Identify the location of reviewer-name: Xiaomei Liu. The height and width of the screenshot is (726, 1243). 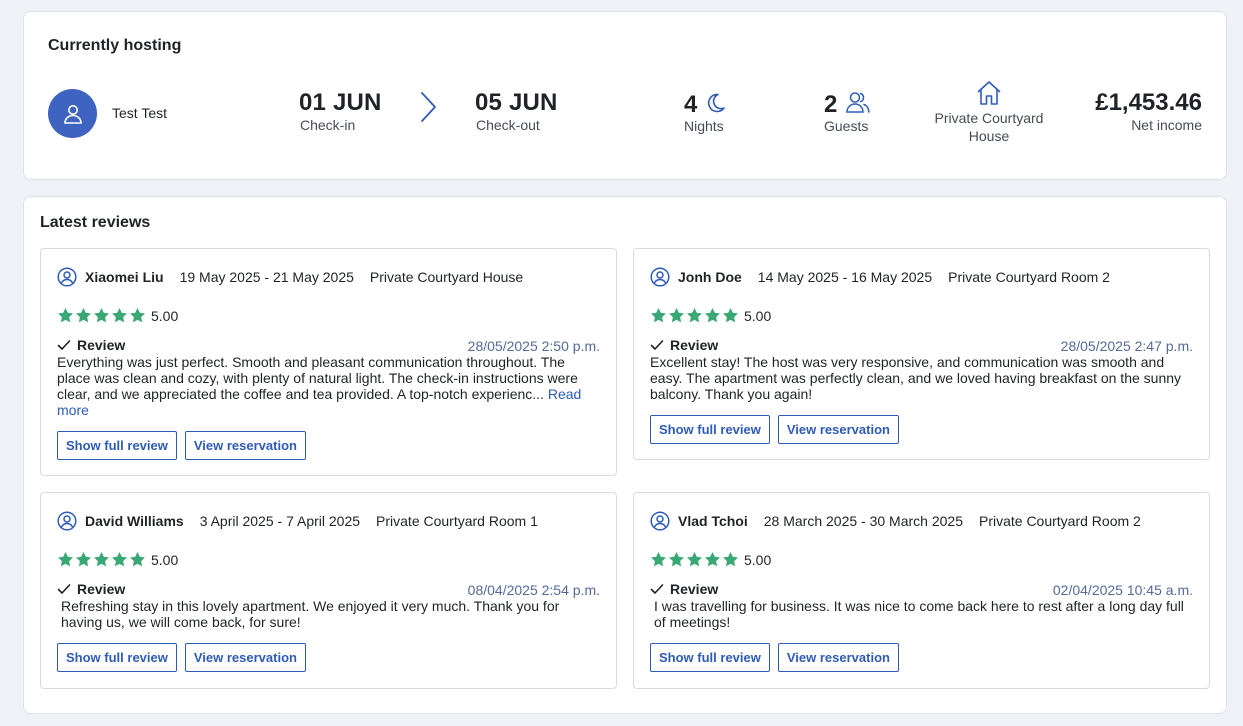
(124, 277).